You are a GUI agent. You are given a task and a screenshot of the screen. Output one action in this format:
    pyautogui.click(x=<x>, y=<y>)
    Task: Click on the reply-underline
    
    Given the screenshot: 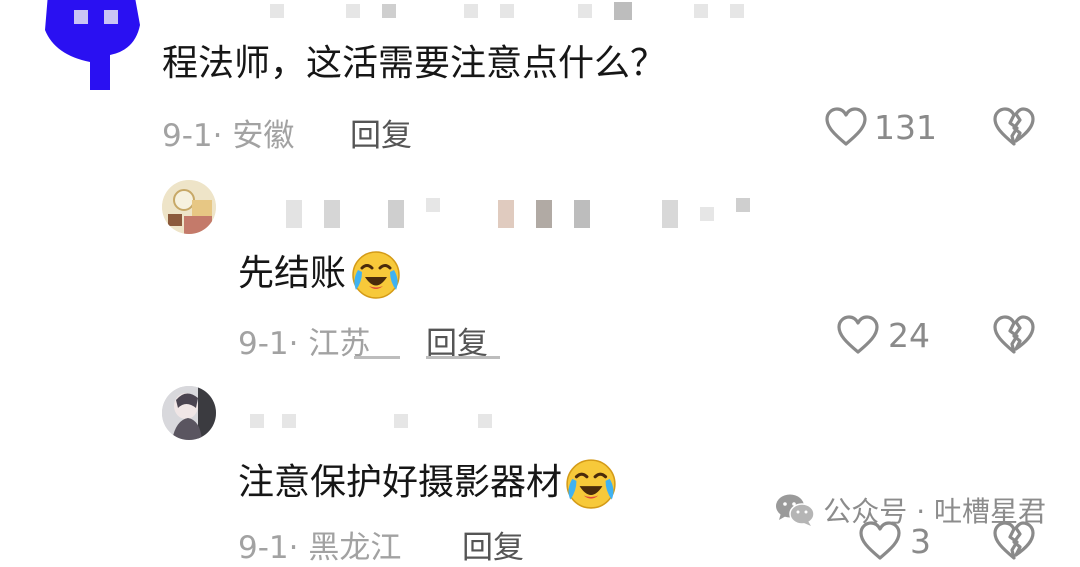 What is the action you would take?
    pyautogui.click(x=463, y=357)
    